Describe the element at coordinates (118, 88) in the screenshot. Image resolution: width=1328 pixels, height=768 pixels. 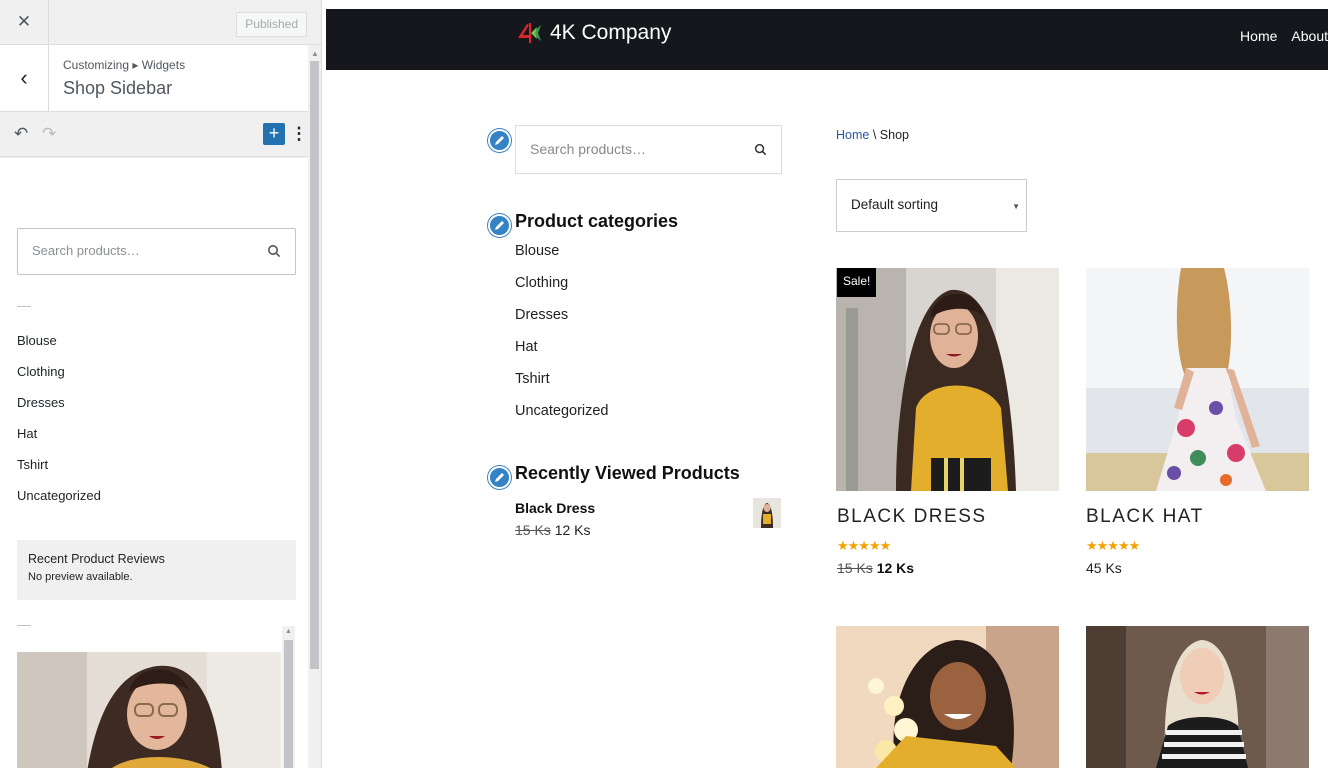
I see `section-title: Shop Sidebar` at that location.